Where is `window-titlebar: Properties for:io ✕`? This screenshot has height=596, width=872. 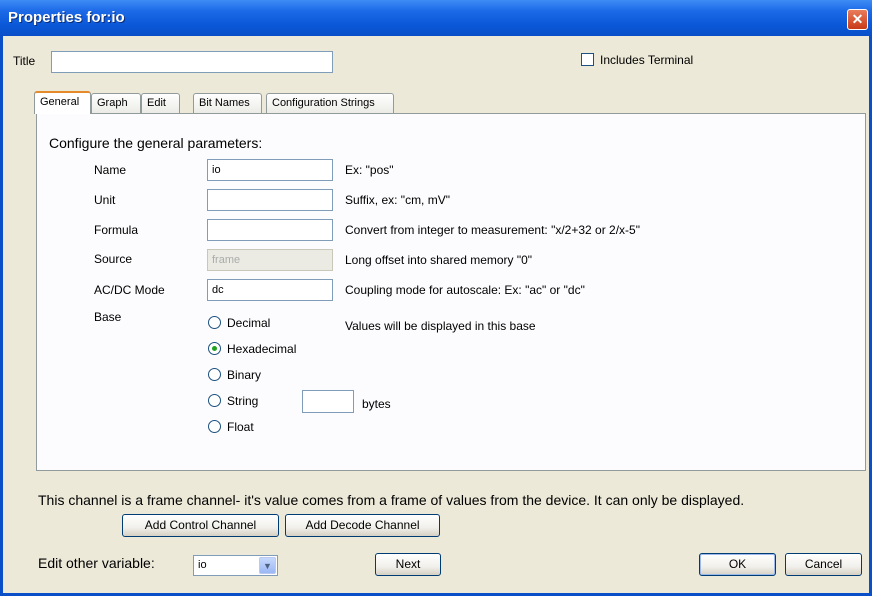
window-titlebar: Properties for:io ✕ is located at coordinates (436, 18).